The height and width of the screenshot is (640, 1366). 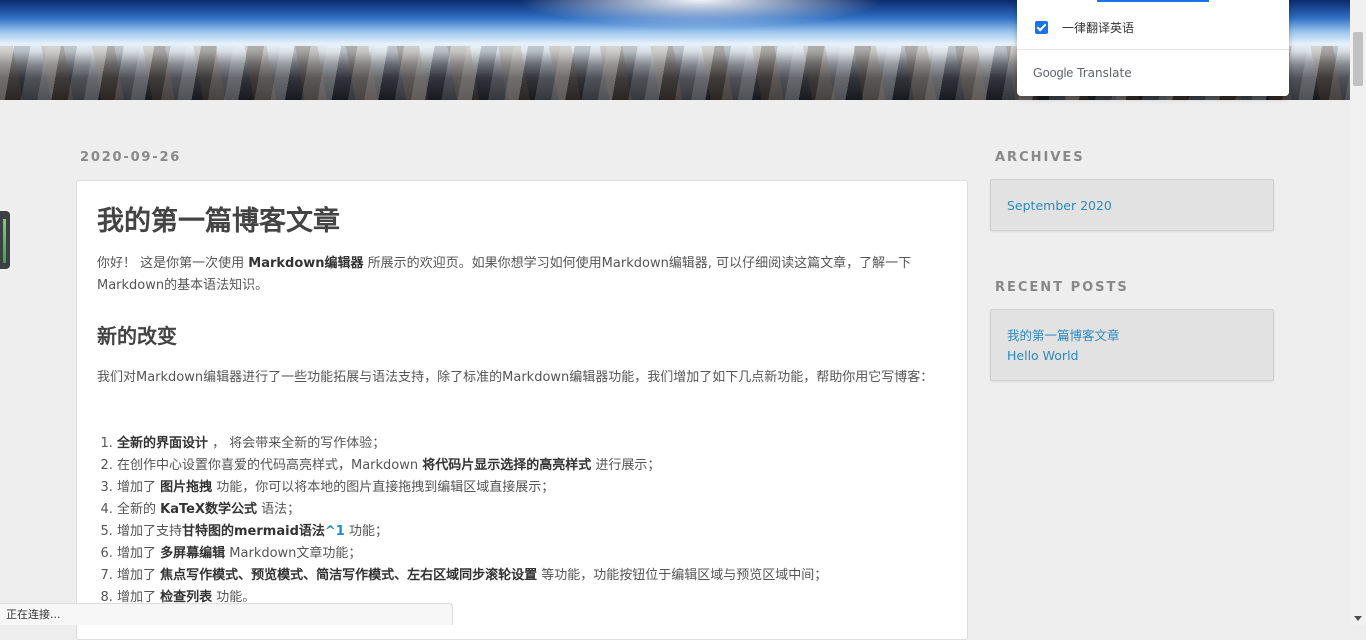 What do you see at coordinates (1040, 157) in the screenshot?
I see `archives-title: ARCHIVES` at bounding box center [1040, 157].